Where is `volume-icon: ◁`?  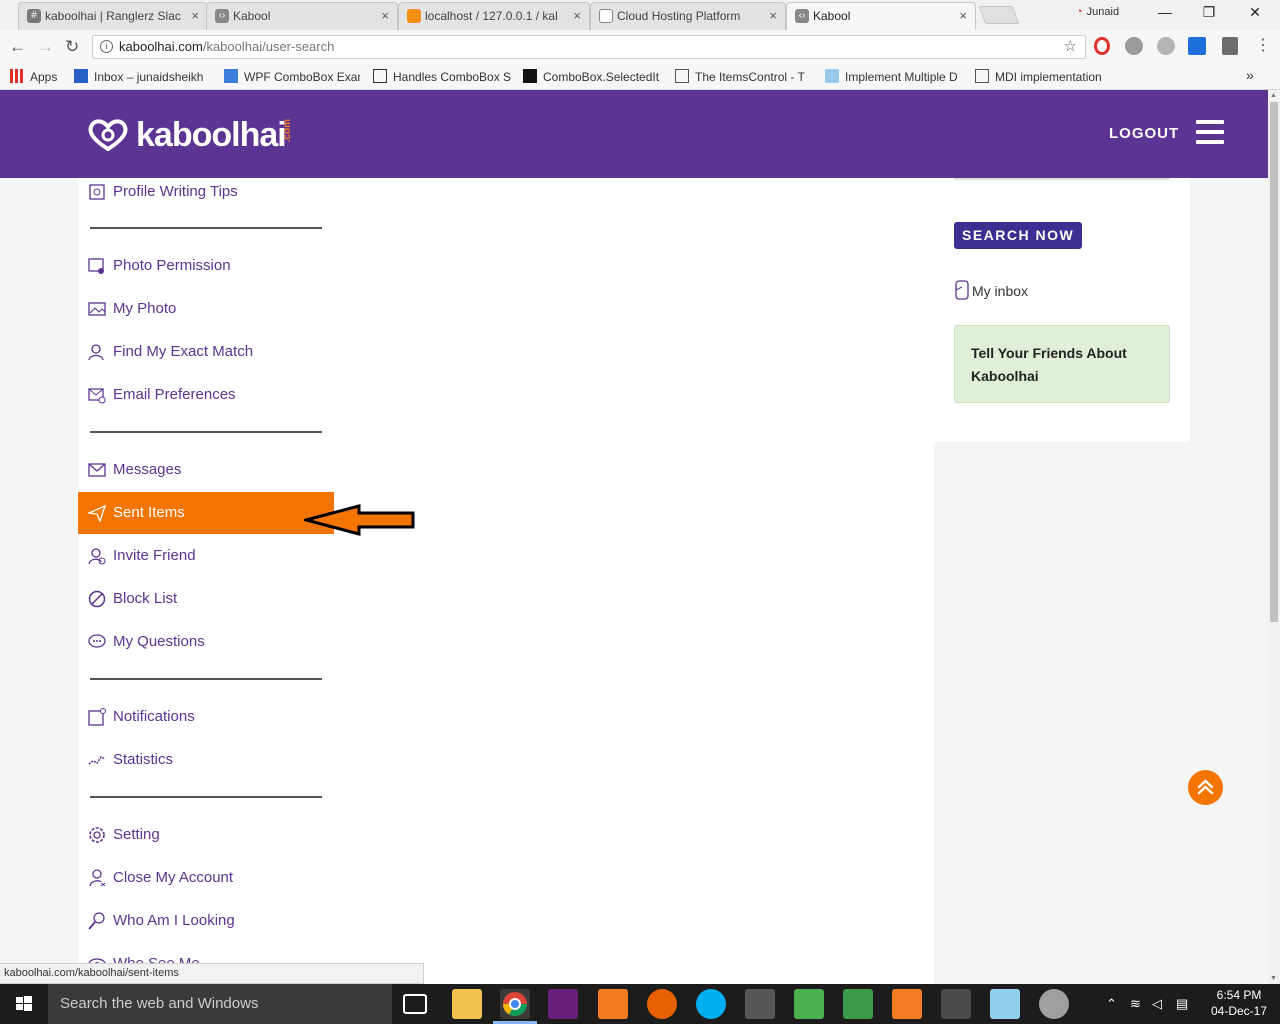 volume-icon: ◁ is located at coordinates (1157, 1004).